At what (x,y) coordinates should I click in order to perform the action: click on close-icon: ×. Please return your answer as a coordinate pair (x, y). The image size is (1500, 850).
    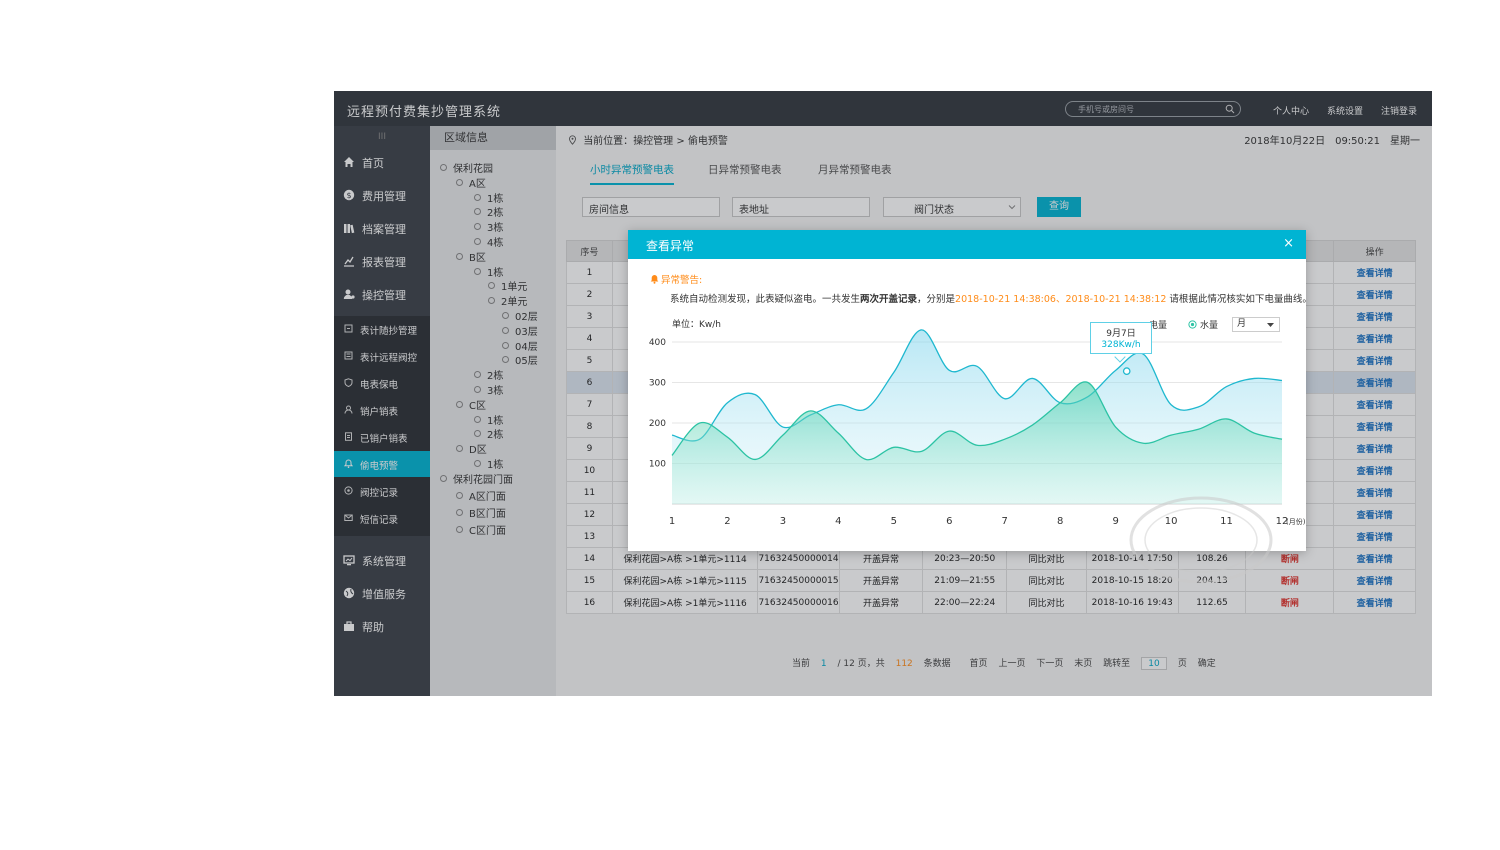
    Looking at the image, I should click on (1288, 243).